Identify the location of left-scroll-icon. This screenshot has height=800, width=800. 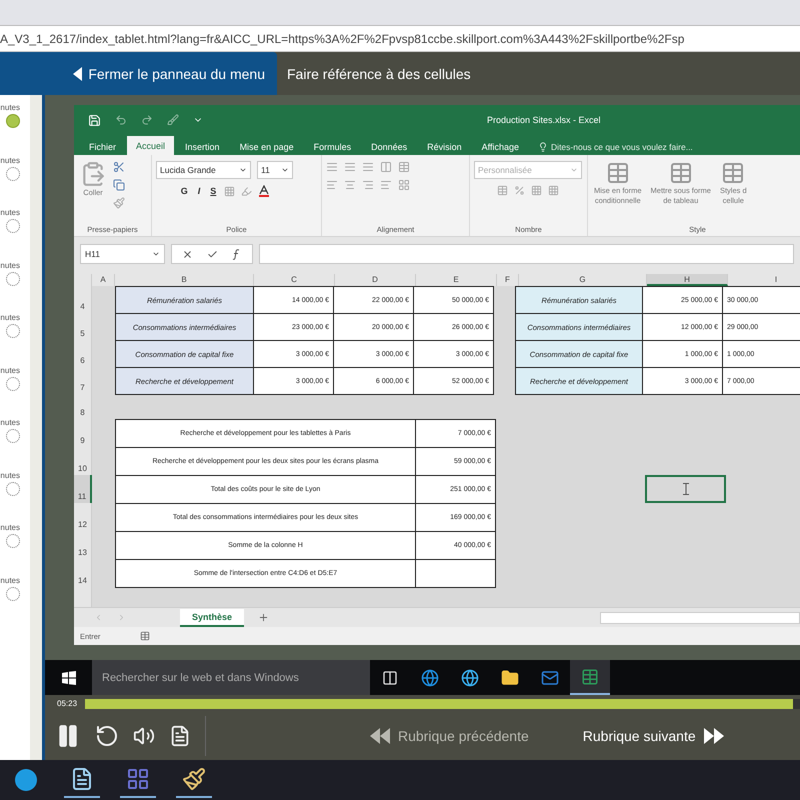
(98, 617).